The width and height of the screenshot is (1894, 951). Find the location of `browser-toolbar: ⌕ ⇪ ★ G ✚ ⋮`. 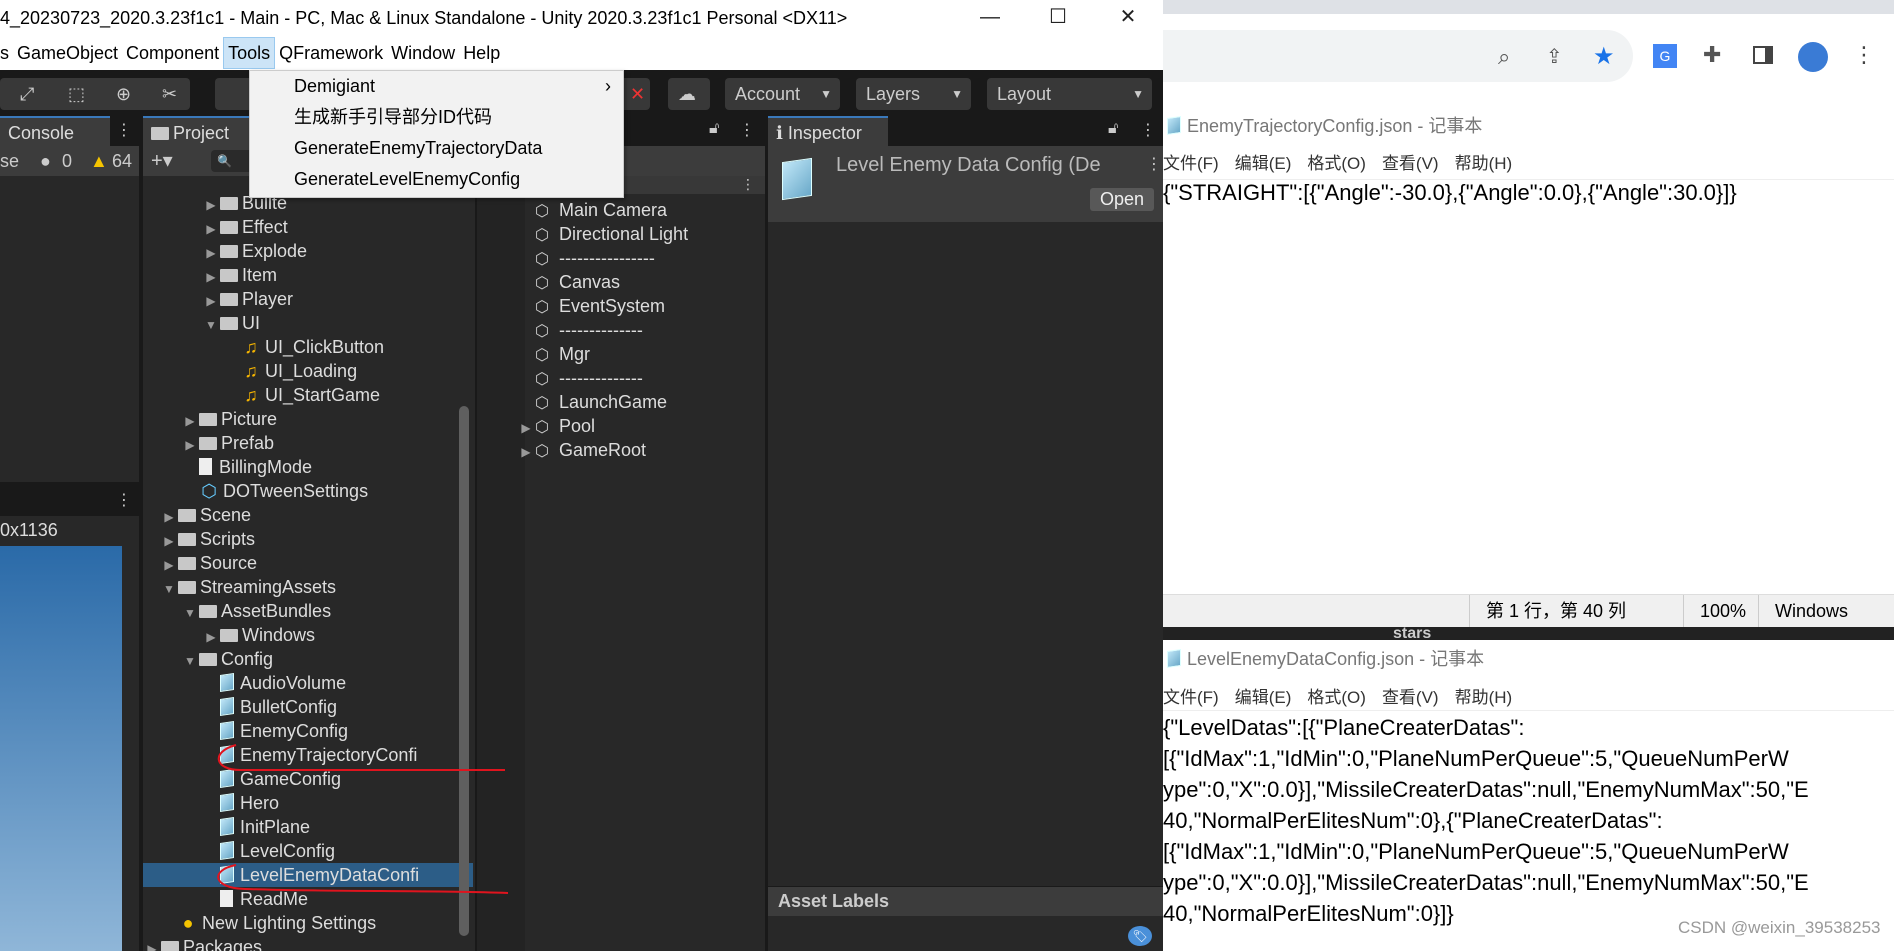

browser-toolbar: ⌕ ⇪ ★ G ✚ ⋮ is located at coordinates (1528, 54).